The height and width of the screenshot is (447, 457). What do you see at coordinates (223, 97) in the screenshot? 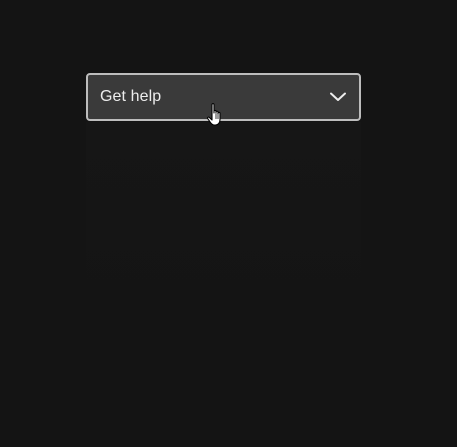
I see `get-help-dropdown: Get help` at bounding box center [223, 97].